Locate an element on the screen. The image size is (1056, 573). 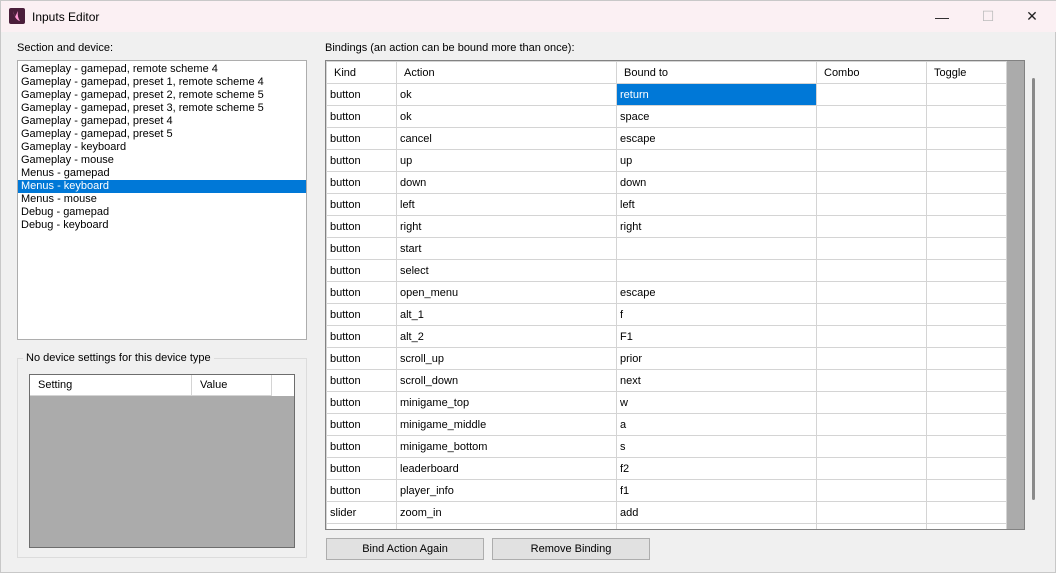
table-row: button select is located at coordinates (666, 270).